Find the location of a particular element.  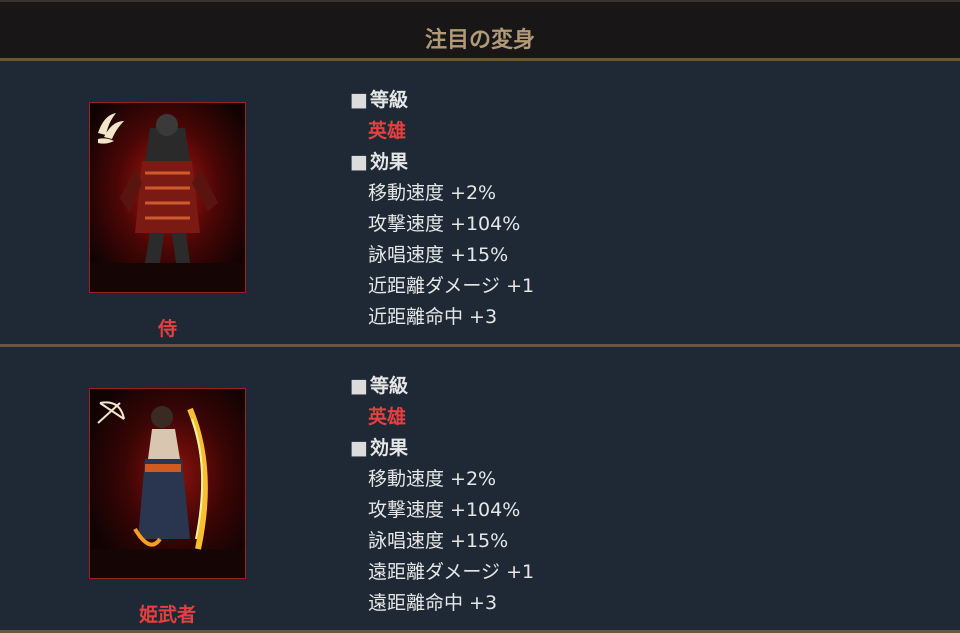

portrait-samurai is located at coordinates (167, 197).